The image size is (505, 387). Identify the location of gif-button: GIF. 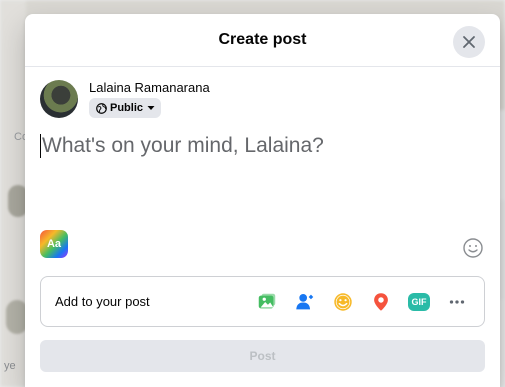
(419, 302).